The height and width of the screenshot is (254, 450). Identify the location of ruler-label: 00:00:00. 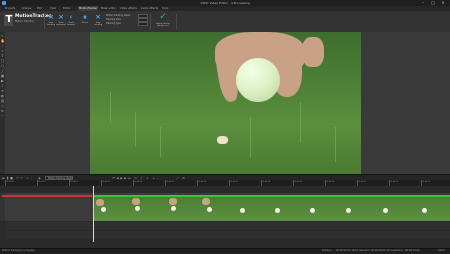
(10, 181).